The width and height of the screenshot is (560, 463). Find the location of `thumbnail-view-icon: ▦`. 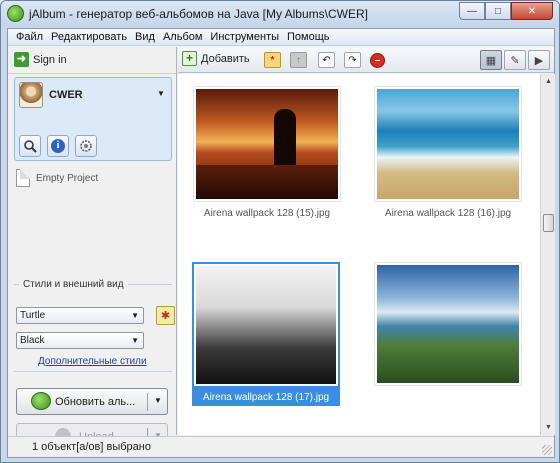

thumbnail-view-icon: ▦ is located at coordinates (491, 60).